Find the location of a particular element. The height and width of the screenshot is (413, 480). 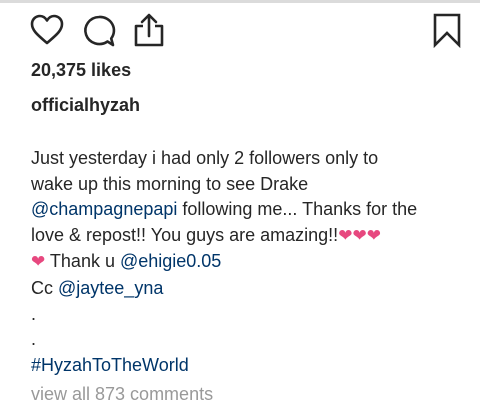

bookmark-icon is located at coordinates (447, 30).